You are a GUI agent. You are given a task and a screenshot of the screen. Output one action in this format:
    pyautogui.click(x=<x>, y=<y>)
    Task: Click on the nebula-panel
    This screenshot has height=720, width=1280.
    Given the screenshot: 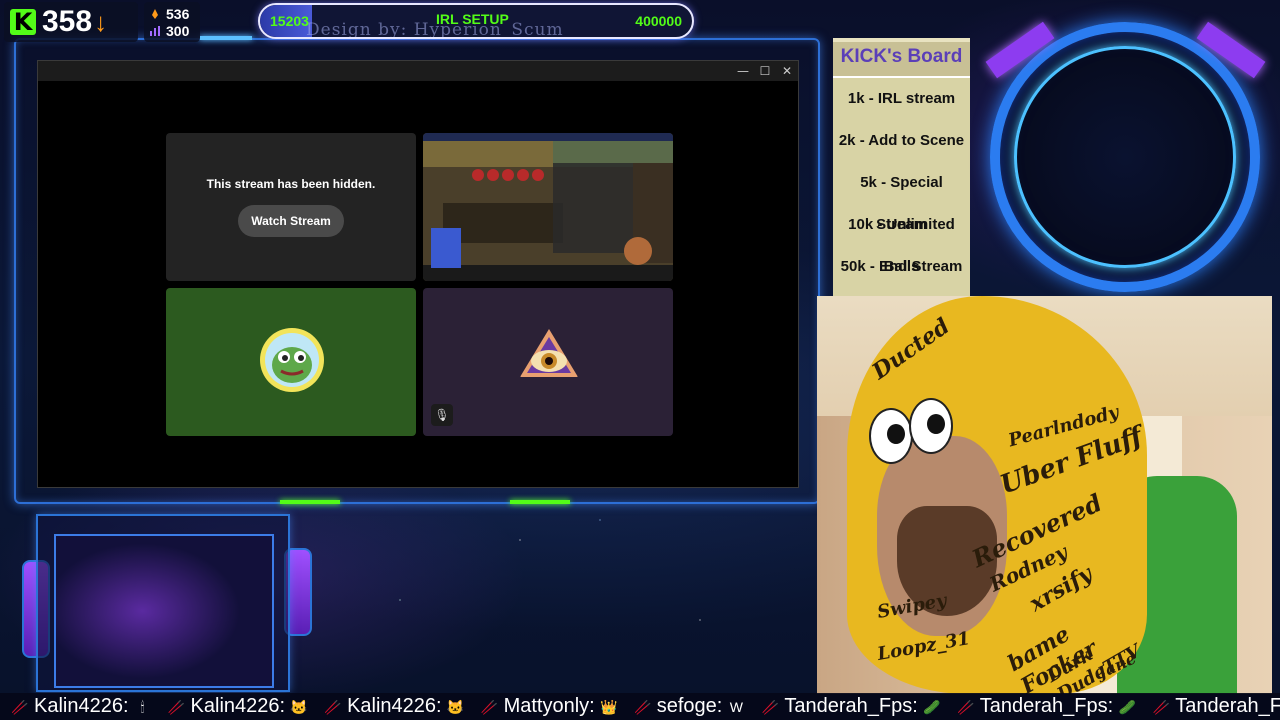 What is the action you would take?
    pyautogui.click(x=164, y=611)
    